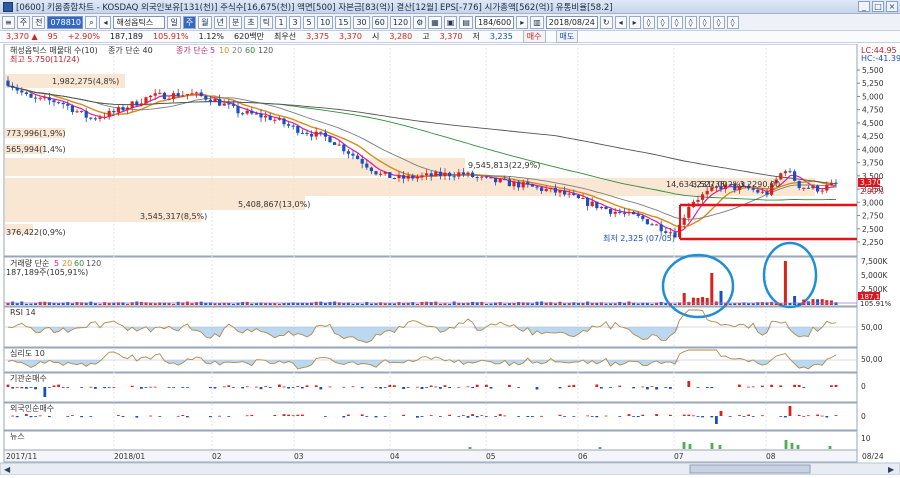 The image size is (900, 478). I want to click on chart-menu-button: ≡, so click(8, 22).